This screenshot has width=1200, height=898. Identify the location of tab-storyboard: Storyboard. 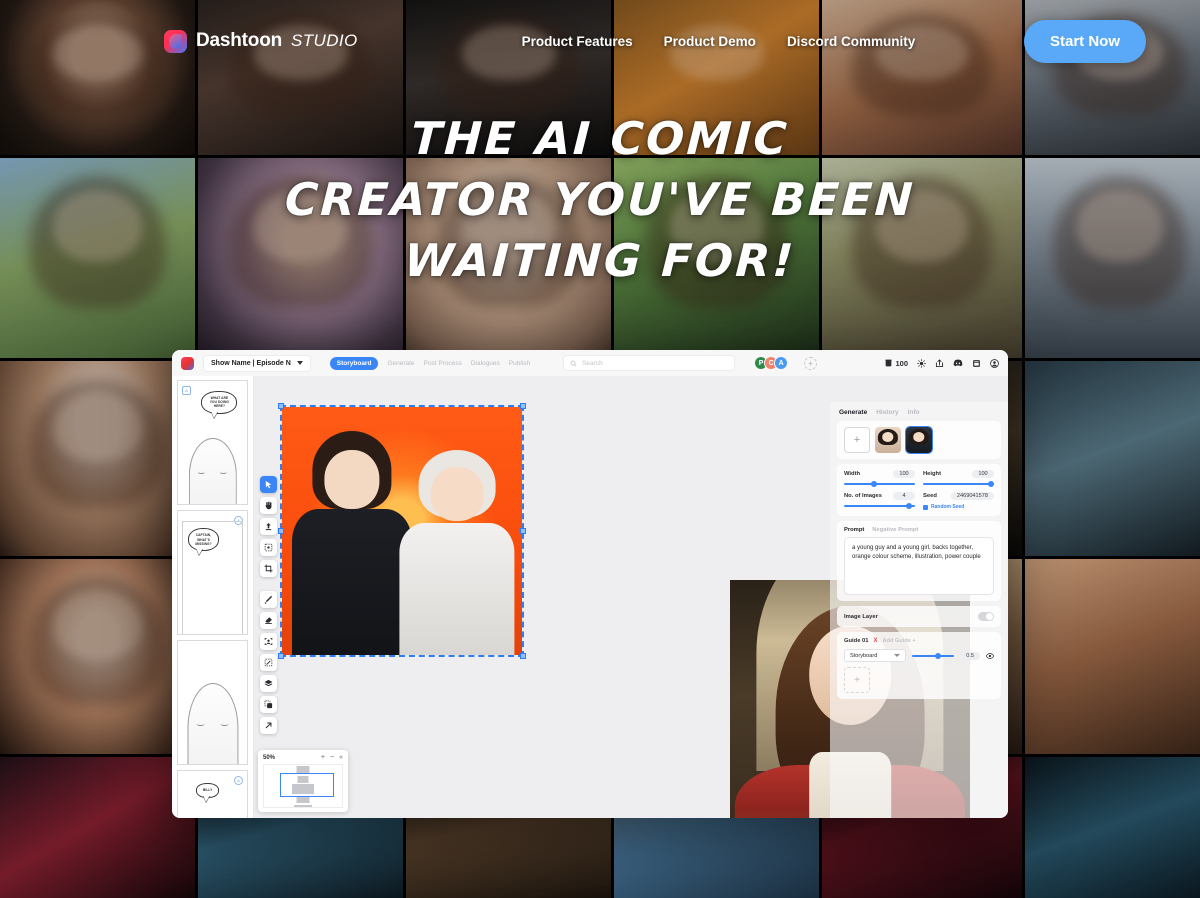
(354, 363).